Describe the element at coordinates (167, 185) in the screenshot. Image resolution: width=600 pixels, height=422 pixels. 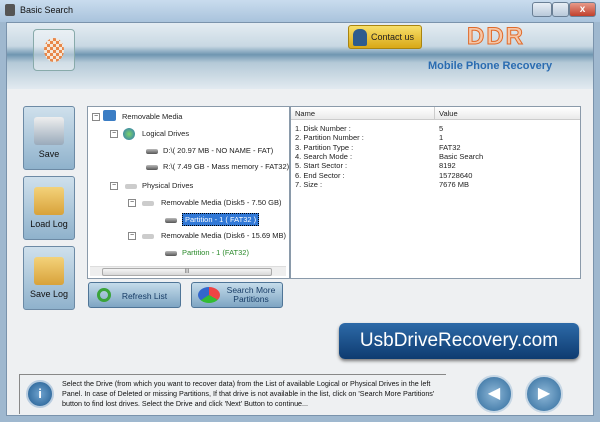
I see `tree-physical-drives: Physical Drives` at that location.